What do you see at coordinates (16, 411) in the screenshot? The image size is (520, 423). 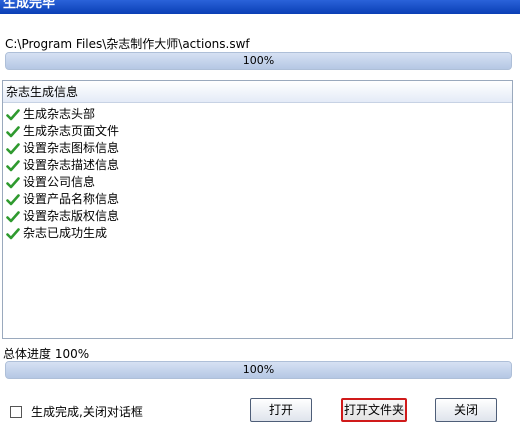 I see `close-on-complete-checkbox` at bounding box center [16, 411].